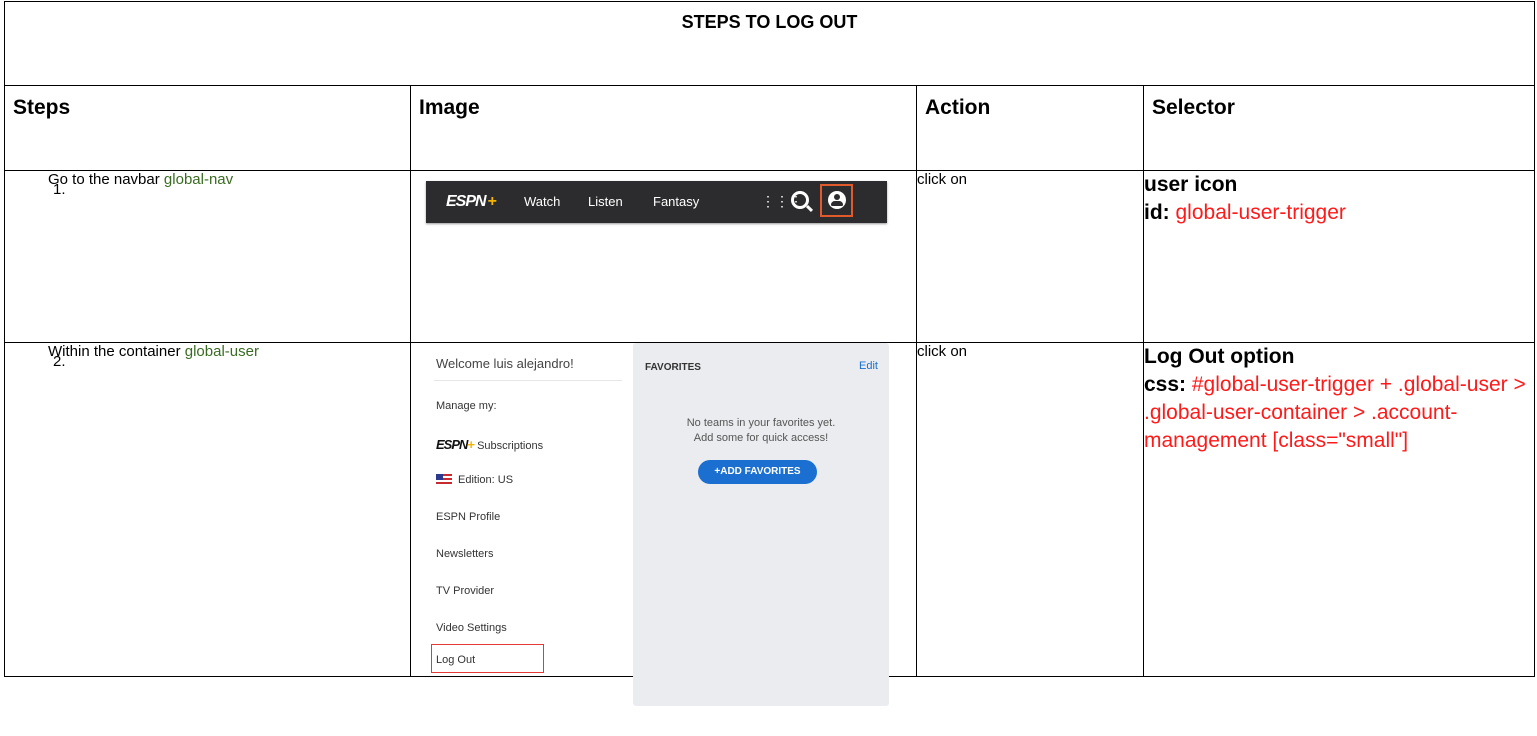 This screenshot has height=736, width=1537. Describe the element at coordinates (673, 367) in the screenshot. I see `favorites-heading: FAVORITES` at that location.